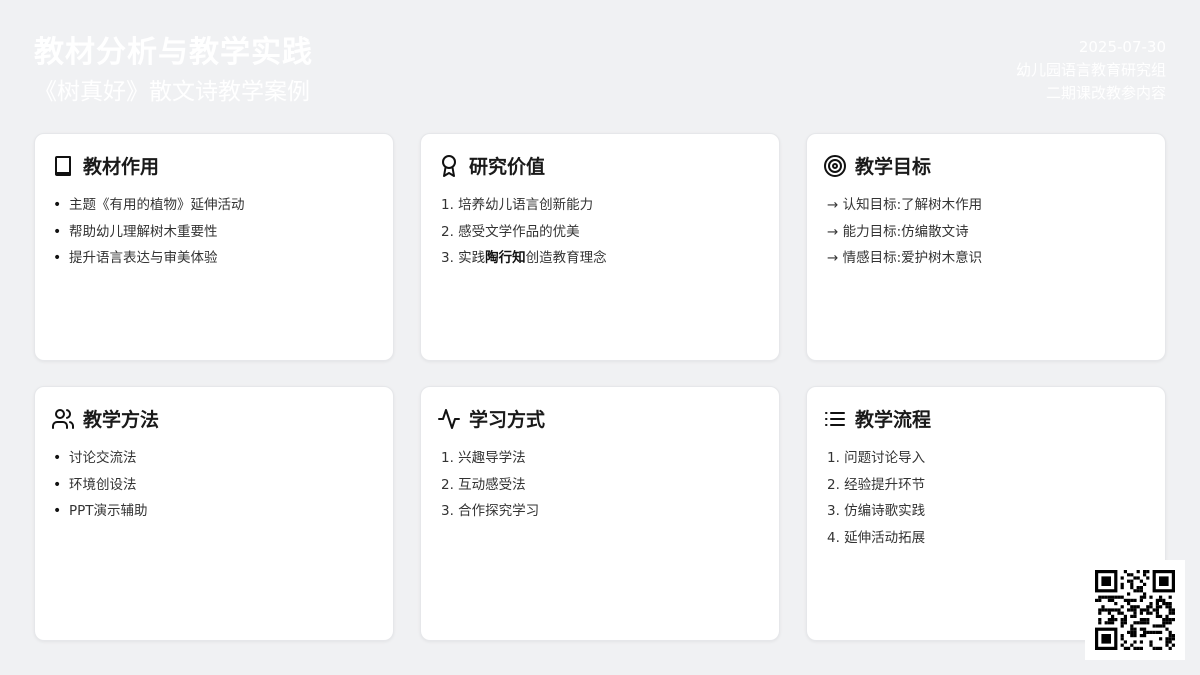  I want to click on card-header: 研究价值, so click(491, 165).